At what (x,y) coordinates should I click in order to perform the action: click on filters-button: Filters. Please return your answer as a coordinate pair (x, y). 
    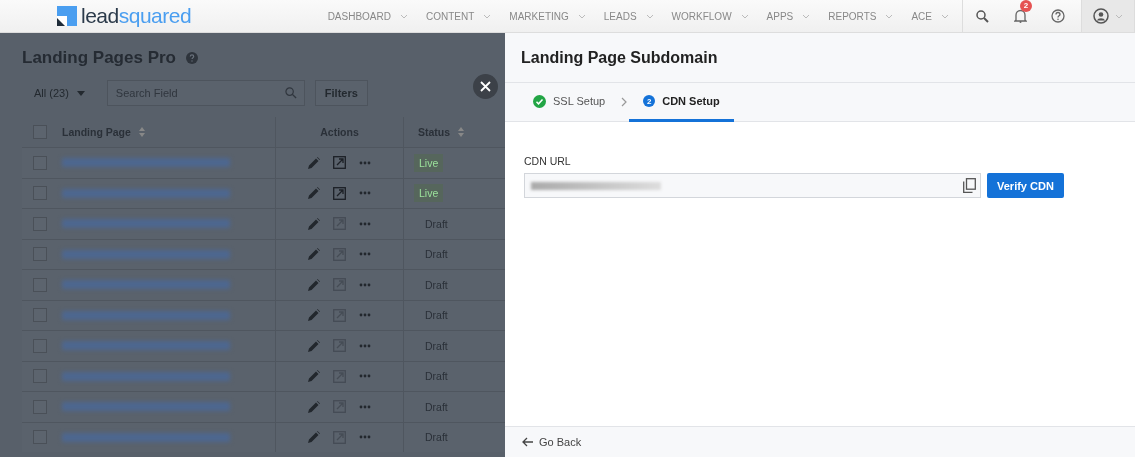
    Looking at the image, I should click on (341, 93).